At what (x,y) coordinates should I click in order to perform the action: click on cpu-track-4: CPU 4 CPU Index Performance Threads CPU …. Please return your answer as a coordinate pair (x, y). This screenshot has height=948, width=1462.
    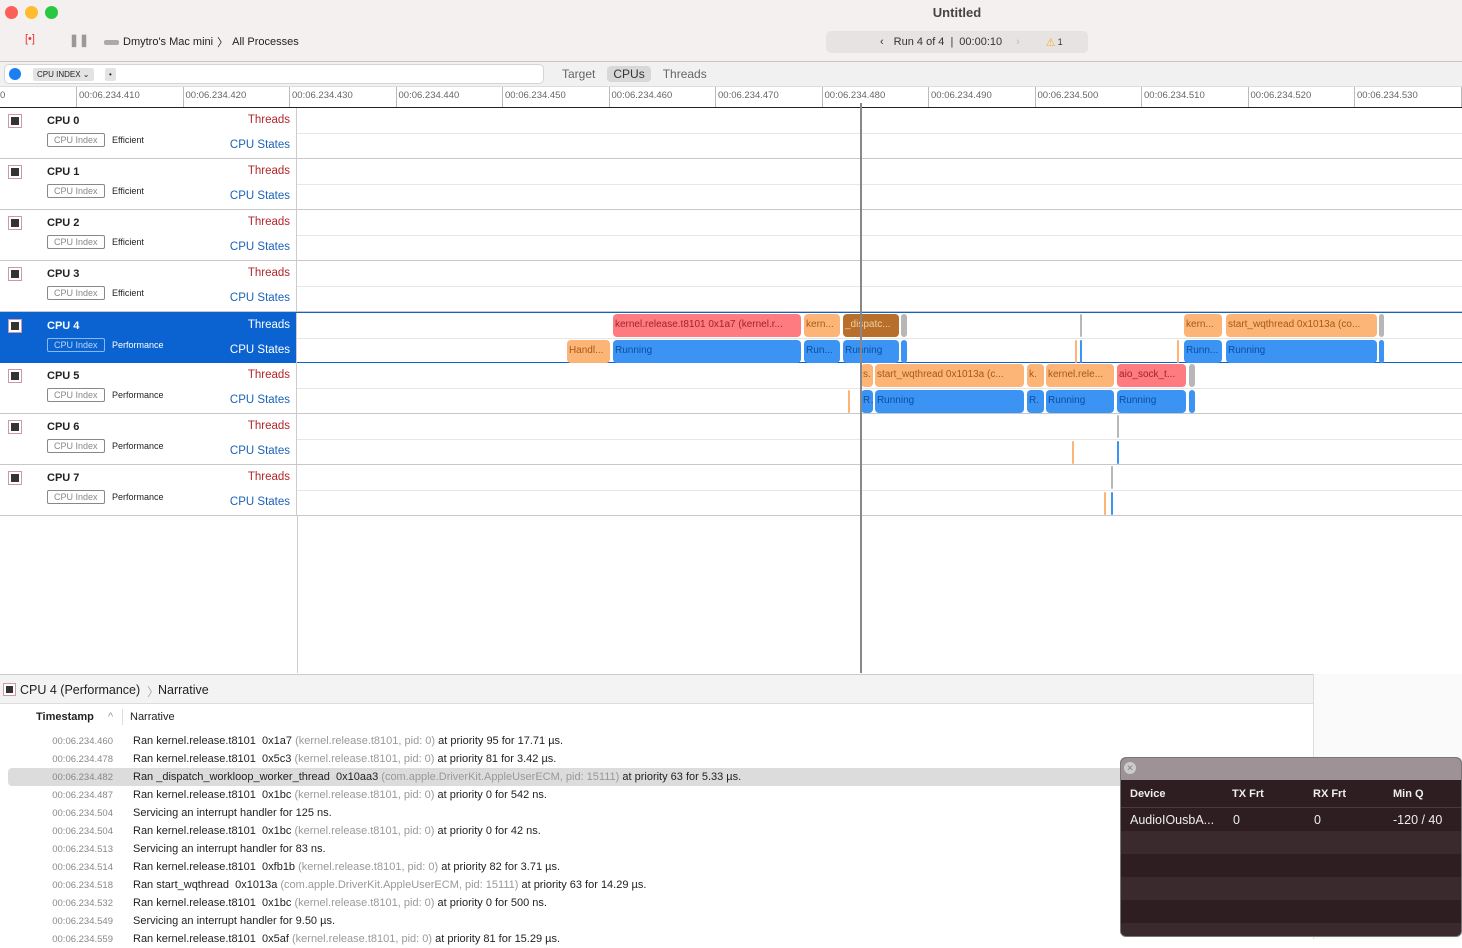
    Looking at the image, I should click on (731, 337).